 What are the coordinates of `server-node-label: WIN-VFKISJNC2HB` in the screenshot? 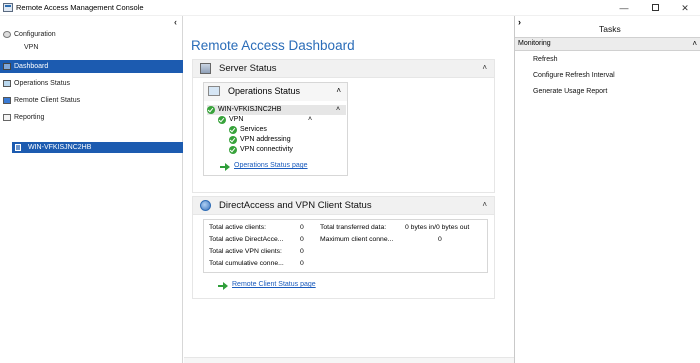 It's located at (60, 147).